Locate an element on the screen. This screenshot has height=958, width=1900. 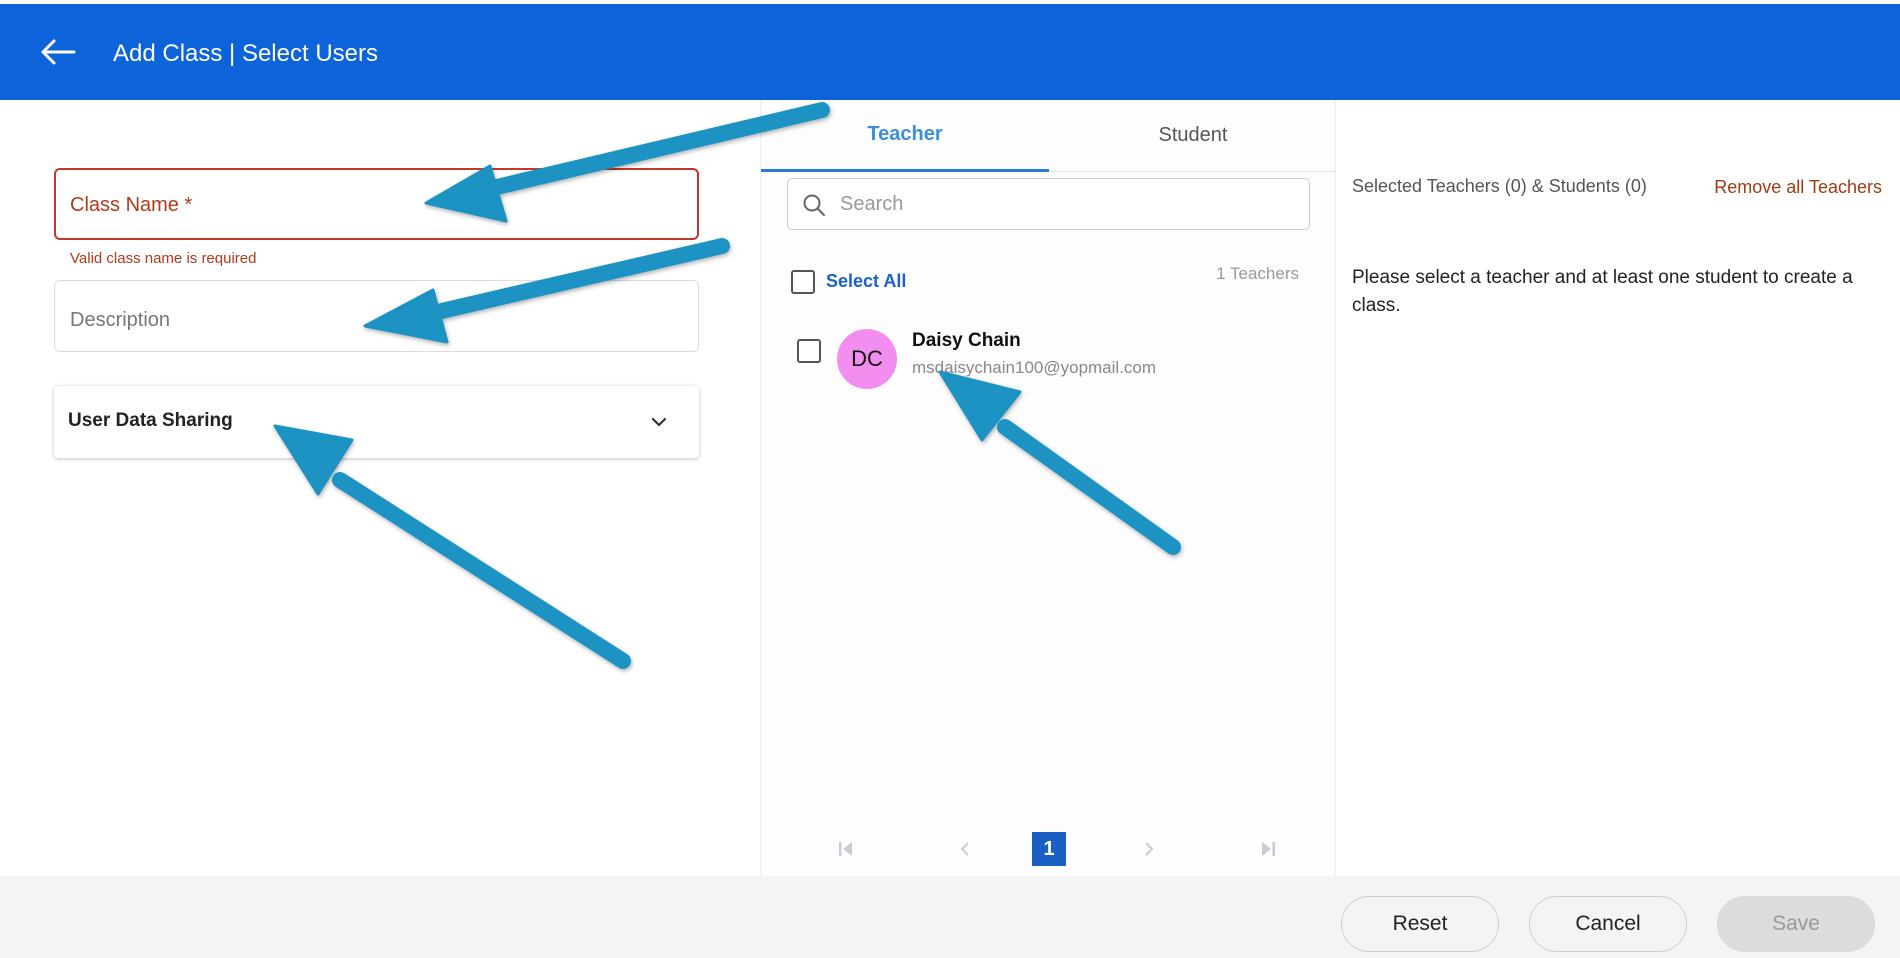
cancel-button: Cancel is located at coordinates (1608, 924).